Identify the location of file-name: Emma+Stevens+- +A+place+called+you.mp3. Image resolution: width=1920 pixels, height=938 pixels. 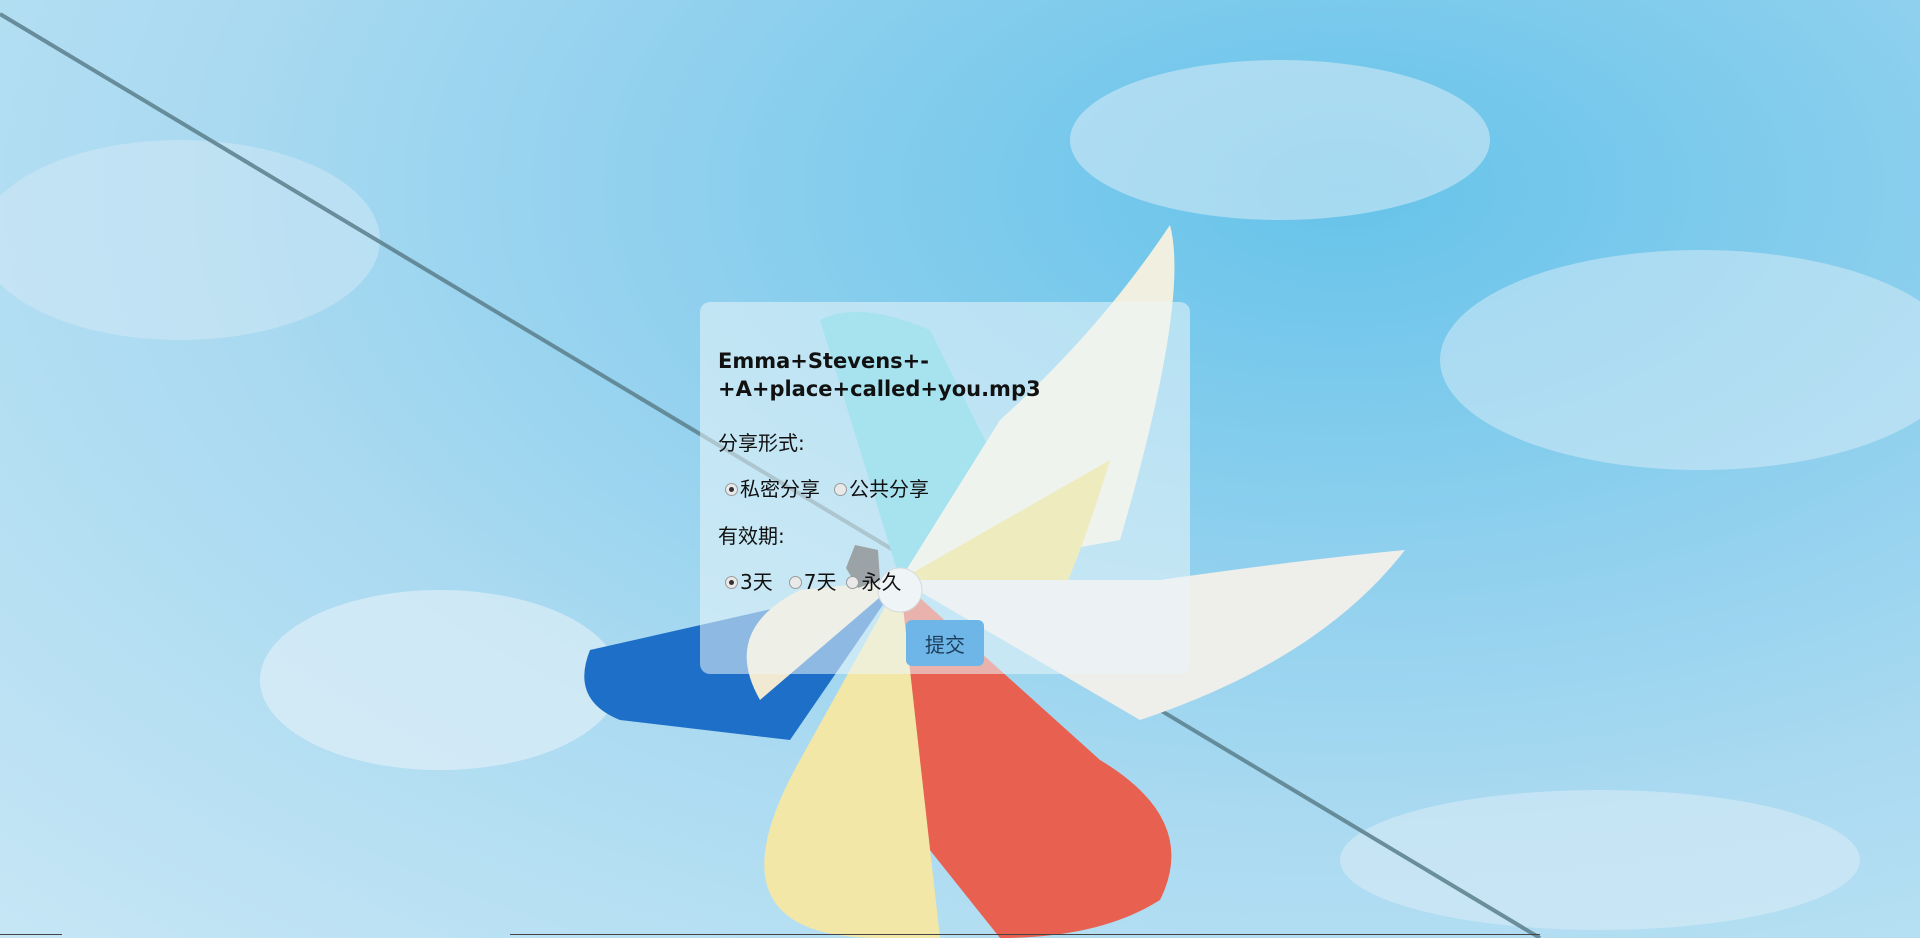
(879, 375).